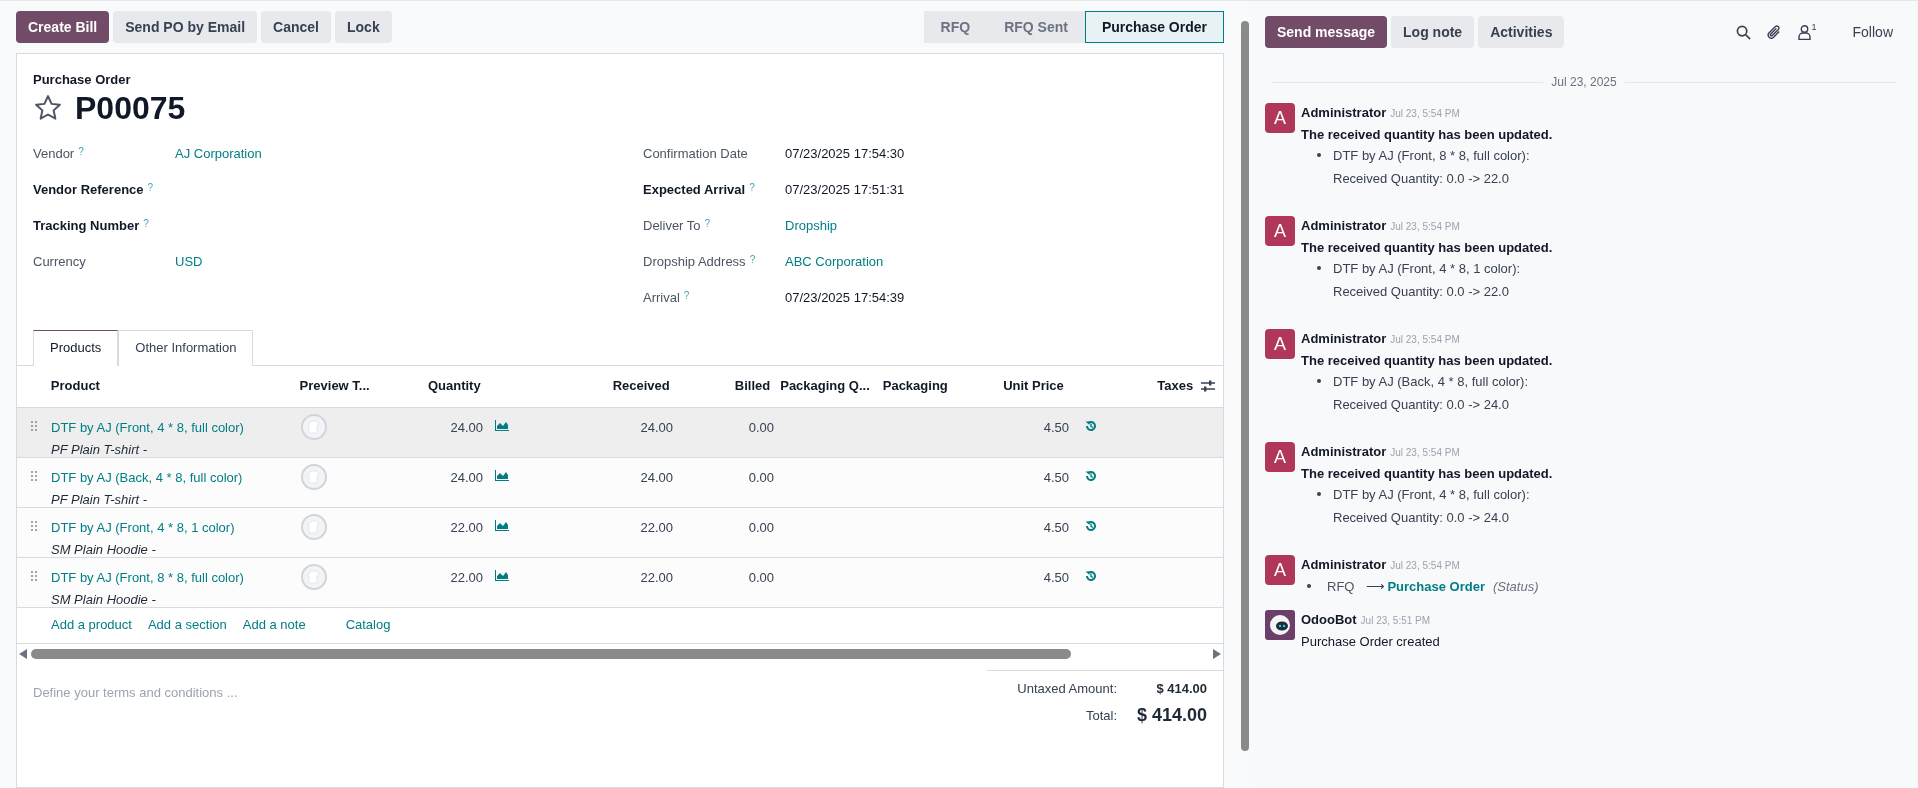  Describe the element at coordinates (175, 386) in the screenshot. I see `column-header: Product` at that location.